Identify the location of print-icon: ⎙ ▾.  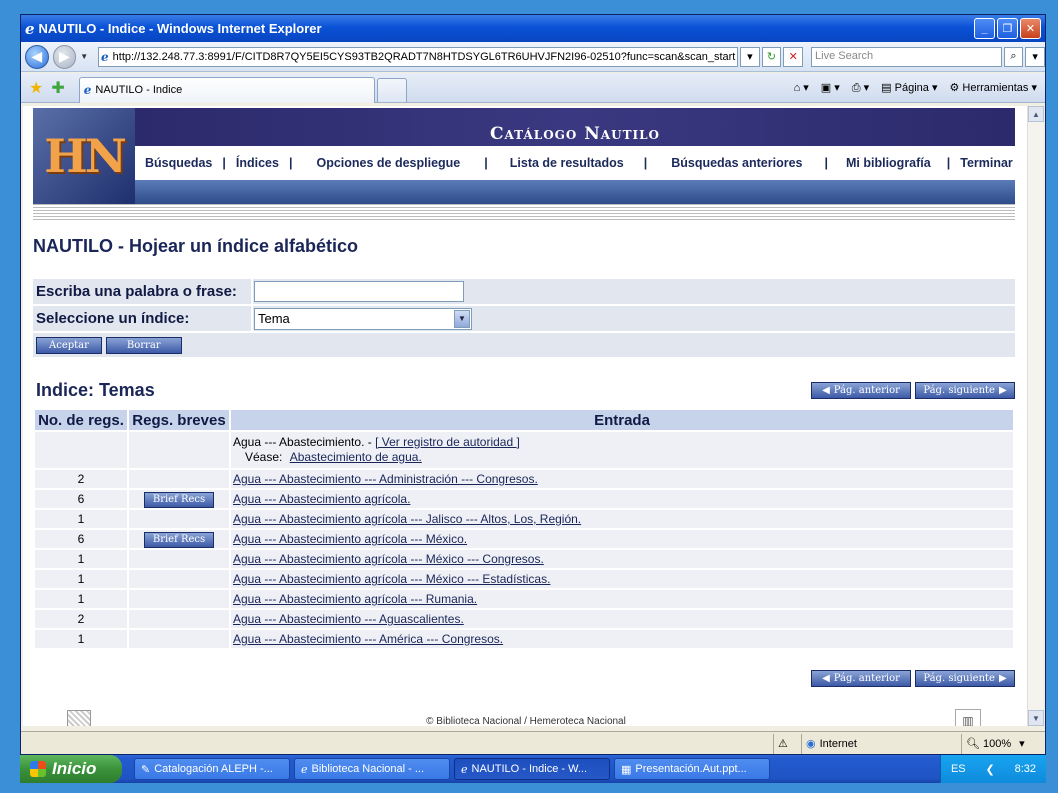
(860, 88).